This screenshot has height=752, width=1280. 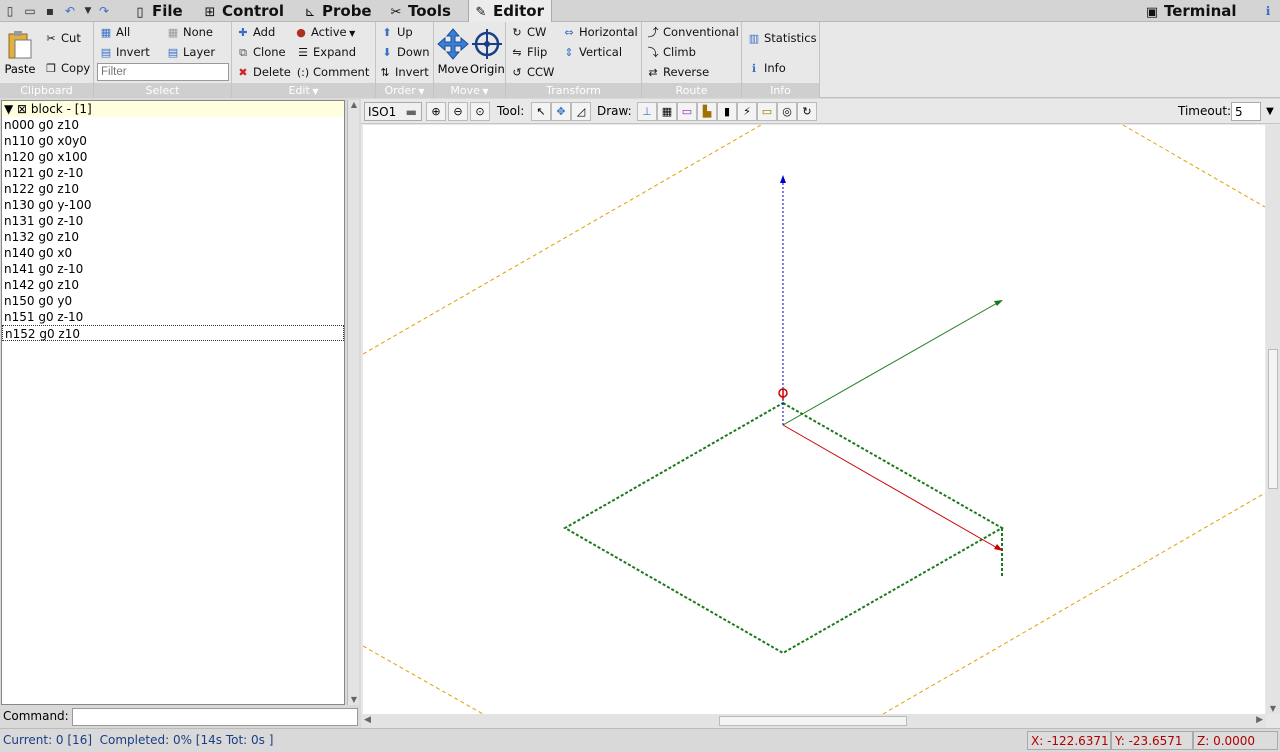 I want to click on delete-button: ✖ Delete, so click(x=263, y=72).